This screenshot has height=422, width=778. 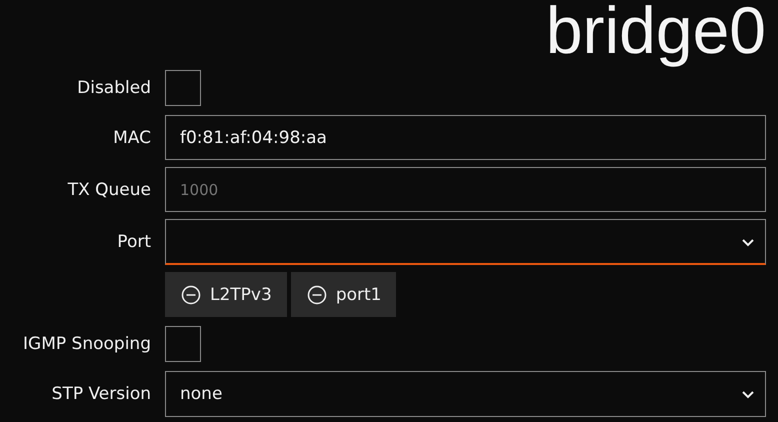 What do you see at coordinates (656, 34) in the screenshot?
I see `page-title: bridge0` at bounding box center [656, 34].